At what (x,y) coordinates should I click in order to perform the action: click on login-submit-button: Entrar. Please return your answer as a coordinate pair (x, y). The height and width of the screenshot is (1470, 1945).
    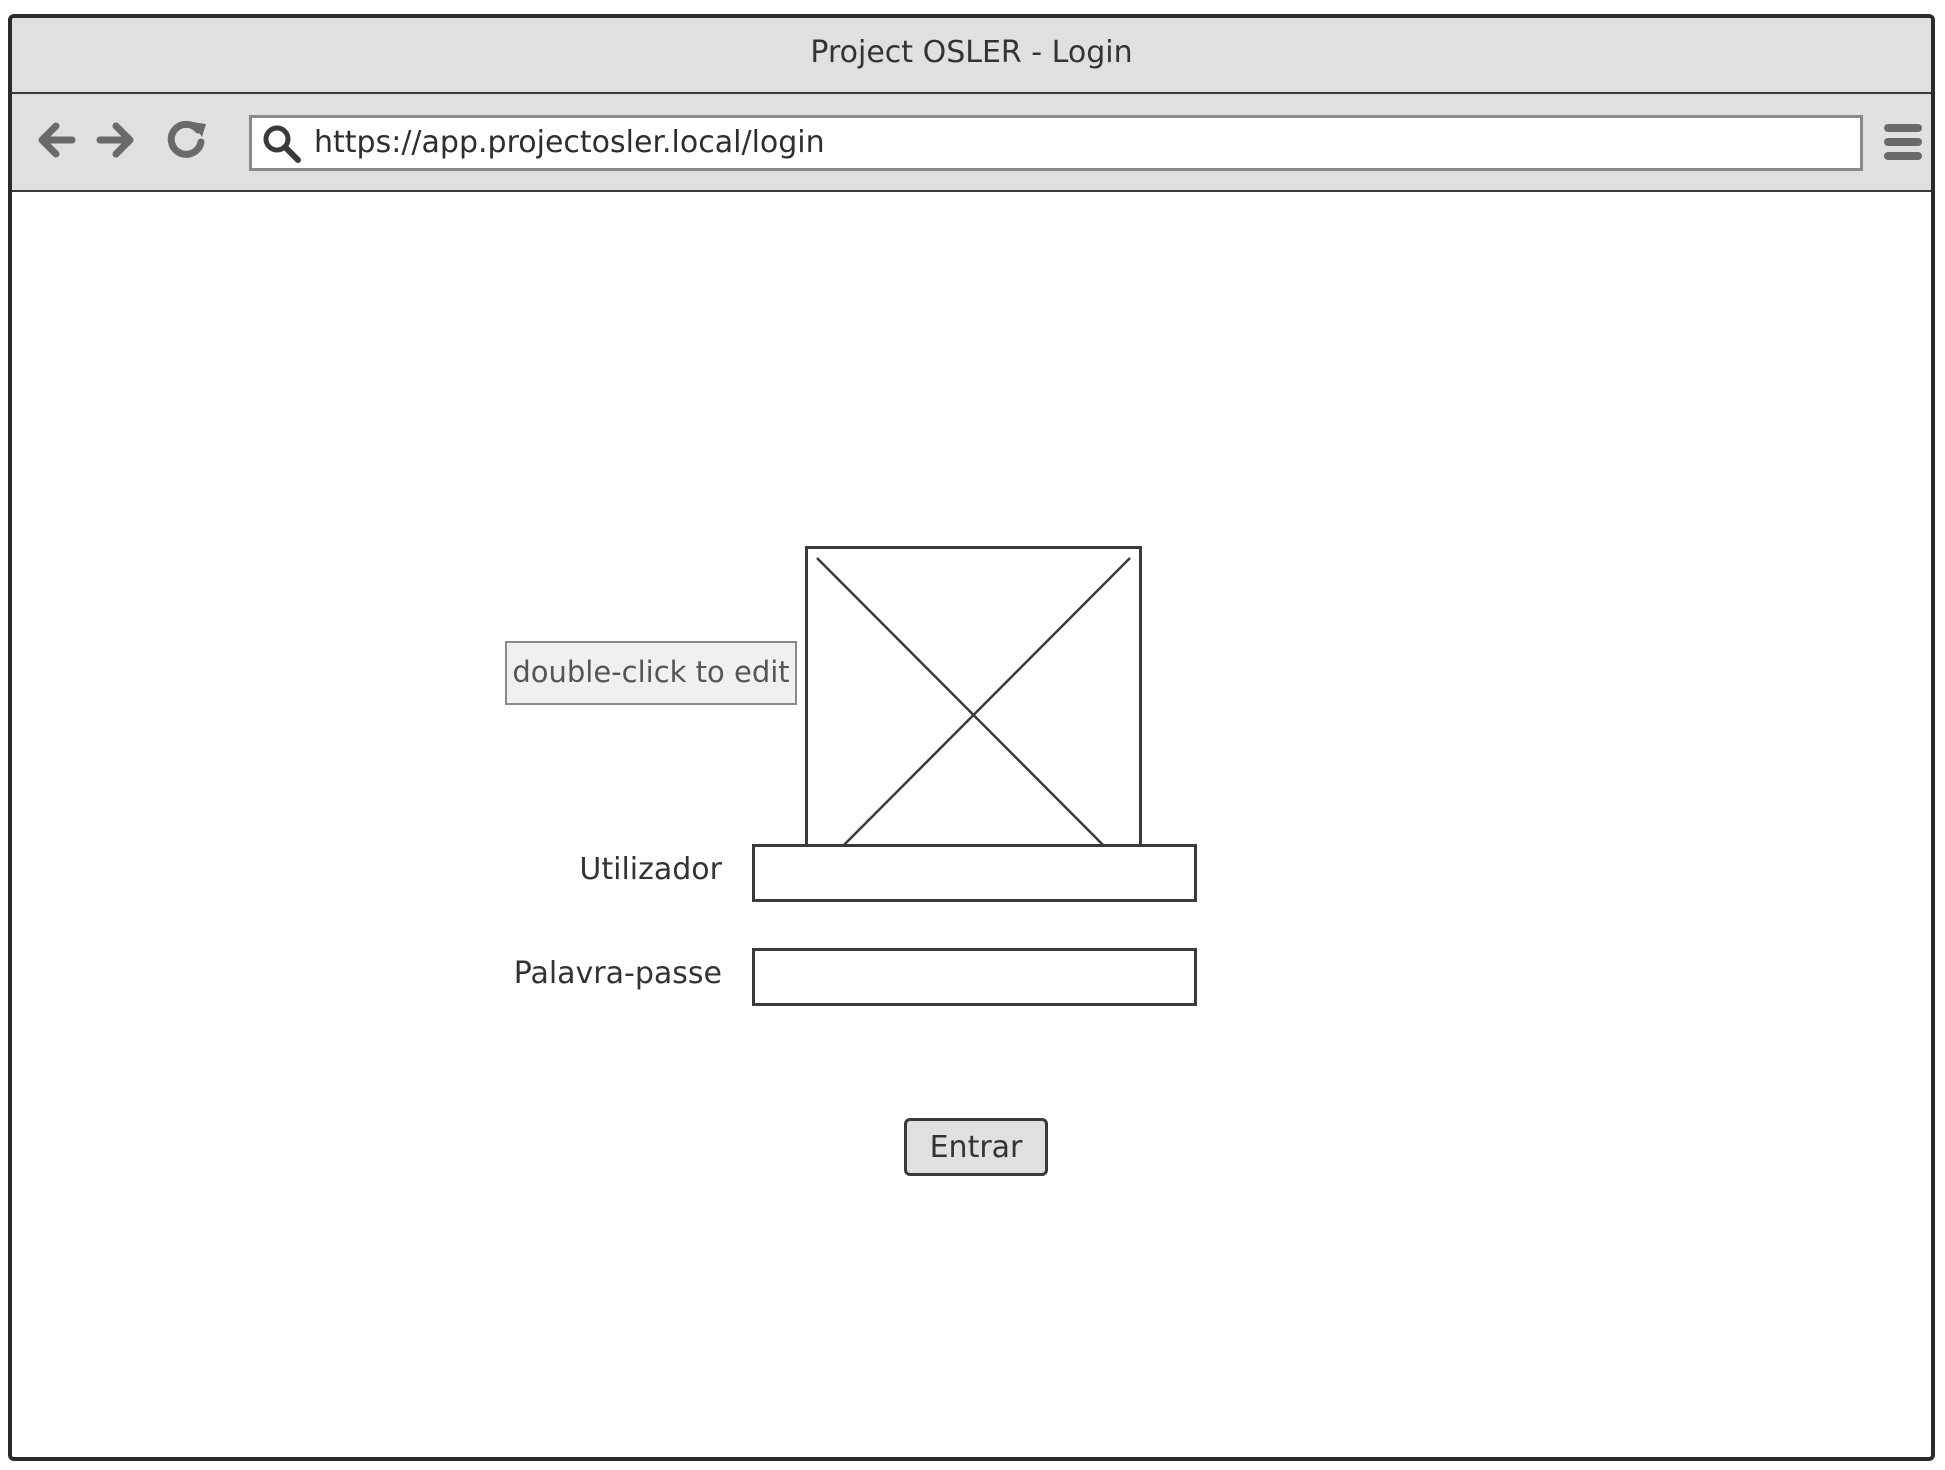
    Looking at the image, I should click on (976, 1147).